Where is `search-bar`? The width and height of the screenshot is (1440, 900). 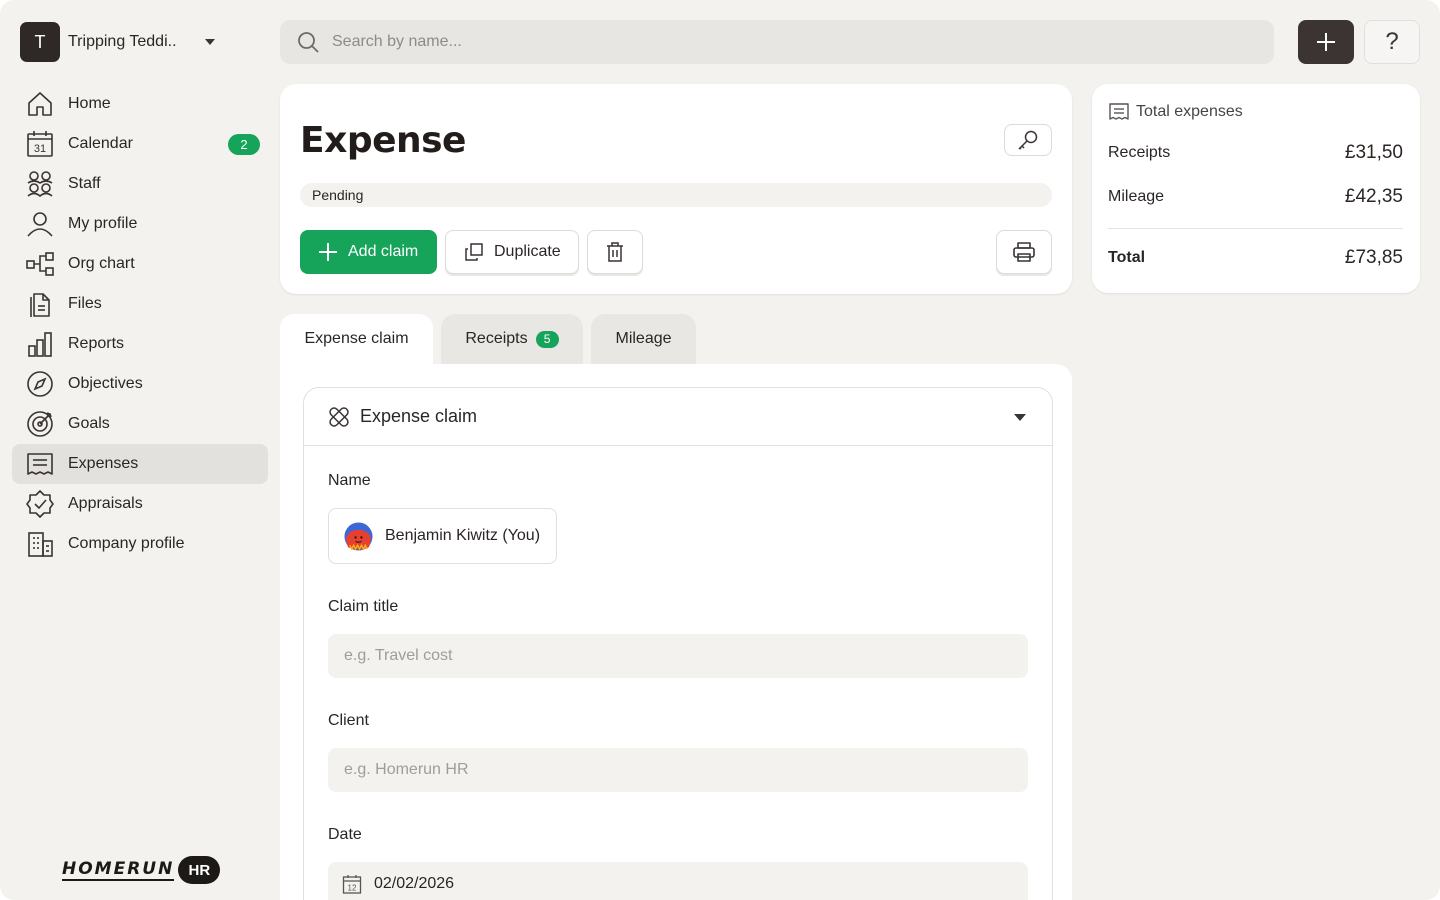
search-bar is located at coordinates (777, 42).